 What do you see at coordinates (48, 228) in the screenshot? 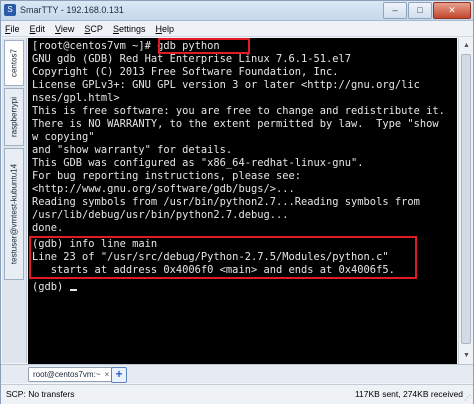
I see `terminal-line: done.` at bounding box center [48, 228].